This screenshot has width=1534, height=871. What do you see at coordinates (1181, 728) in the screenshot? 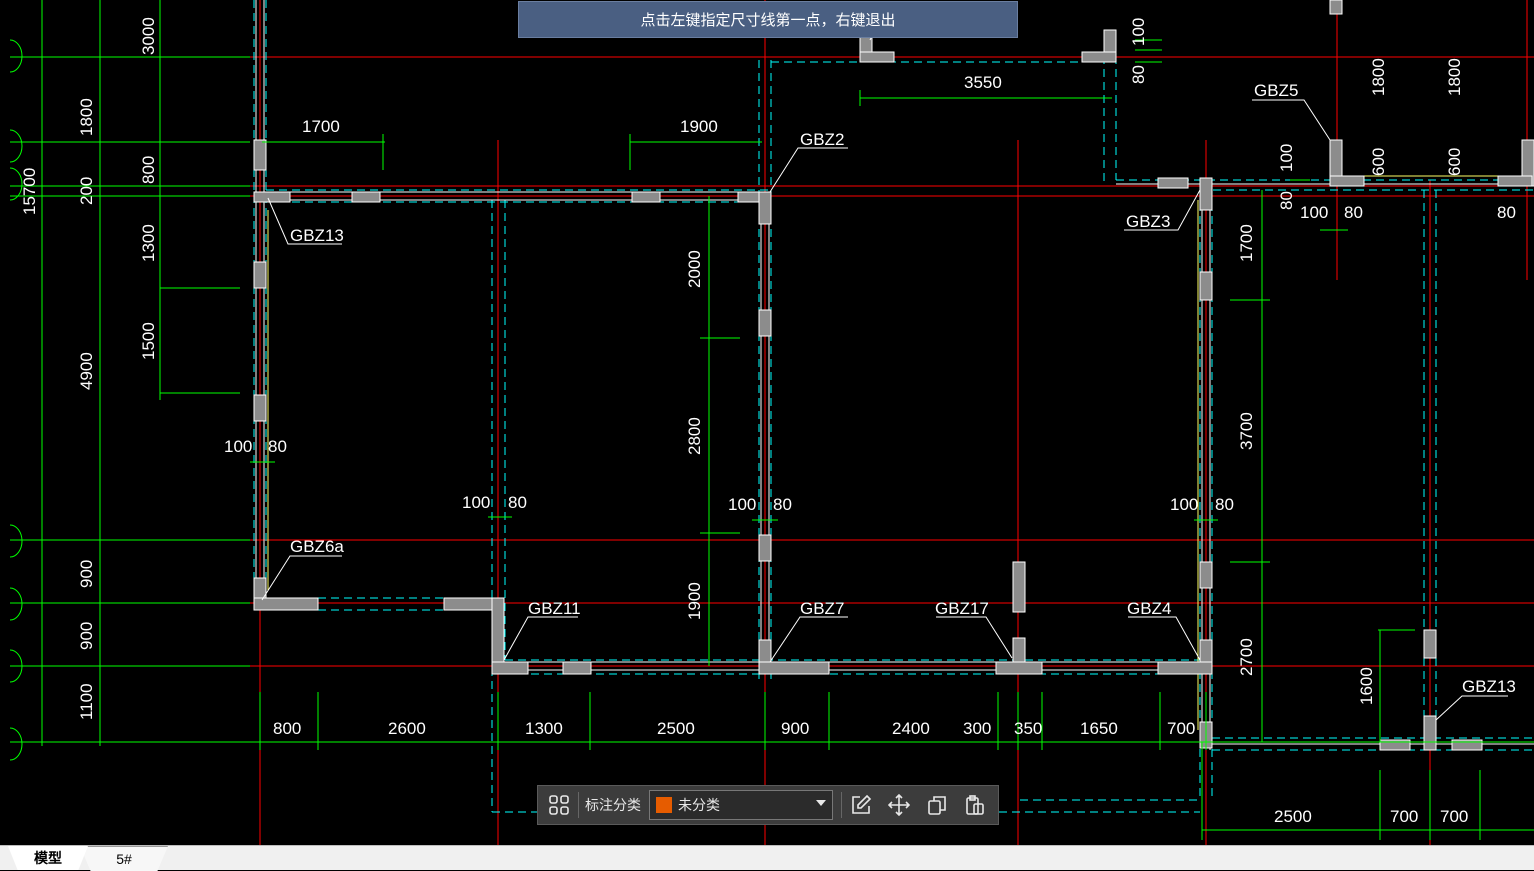
I see `dim-bottom-700: 700` at bounding box center [1181, 728].